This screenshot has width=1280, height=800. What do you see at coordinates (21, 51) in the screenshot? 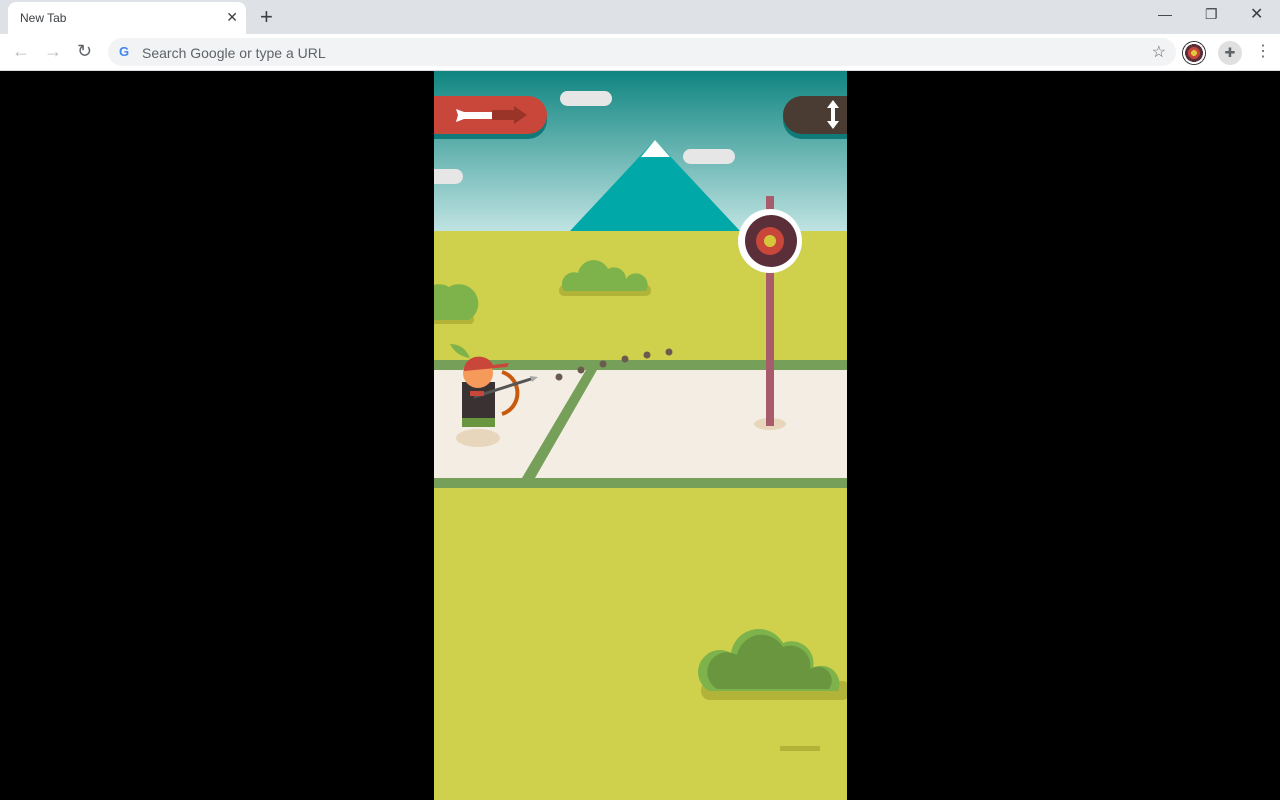
I see `back-icon: ←` at bounding box center [21, 51].